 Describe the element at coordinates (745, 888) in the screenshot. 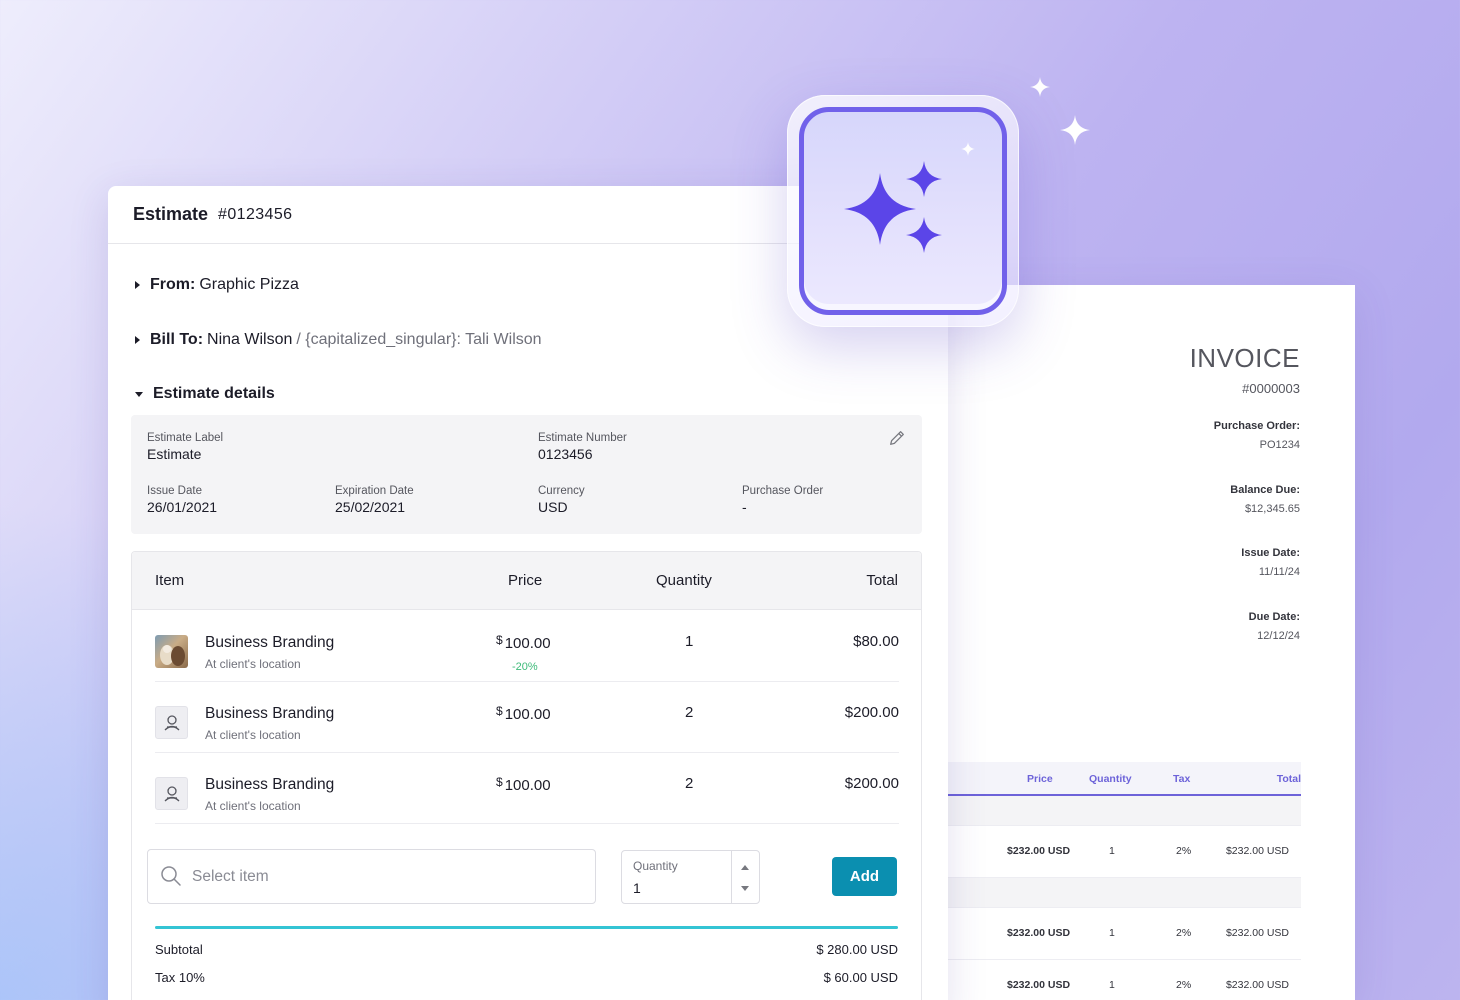

I see `decrement-arrow-icon` at that location.